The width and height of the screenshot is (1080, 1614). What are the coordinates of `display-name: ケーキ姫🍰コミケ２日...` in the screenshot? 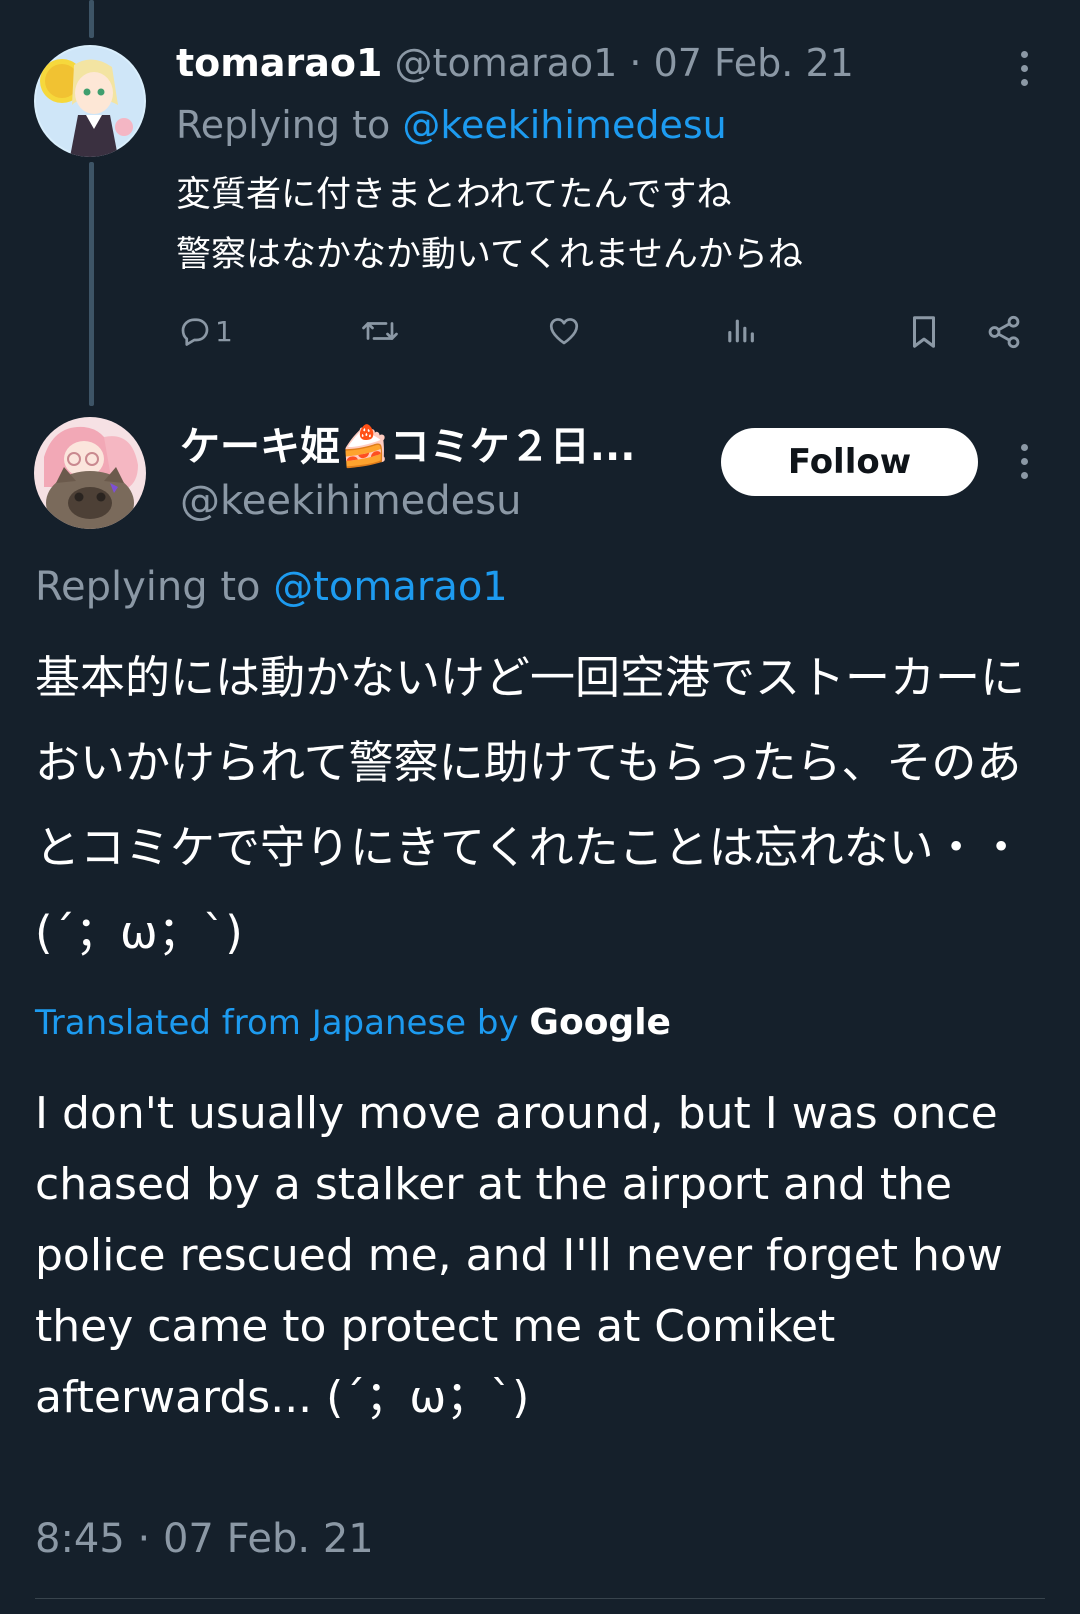 It's located at (407, 447).